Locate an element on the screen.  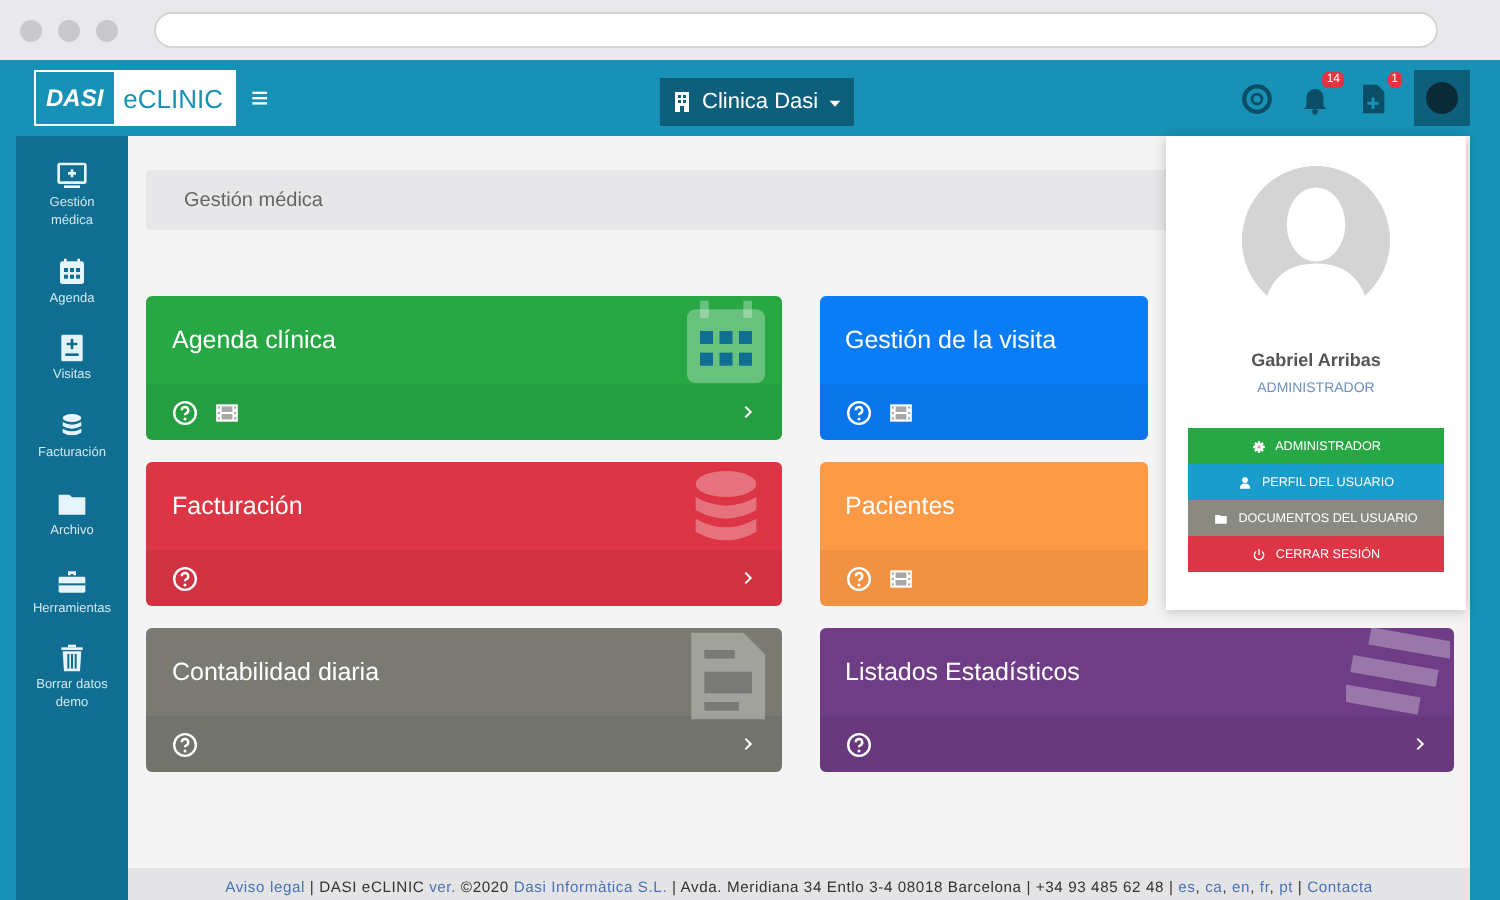
toolbox-icon is located at coordinates (72, 581).